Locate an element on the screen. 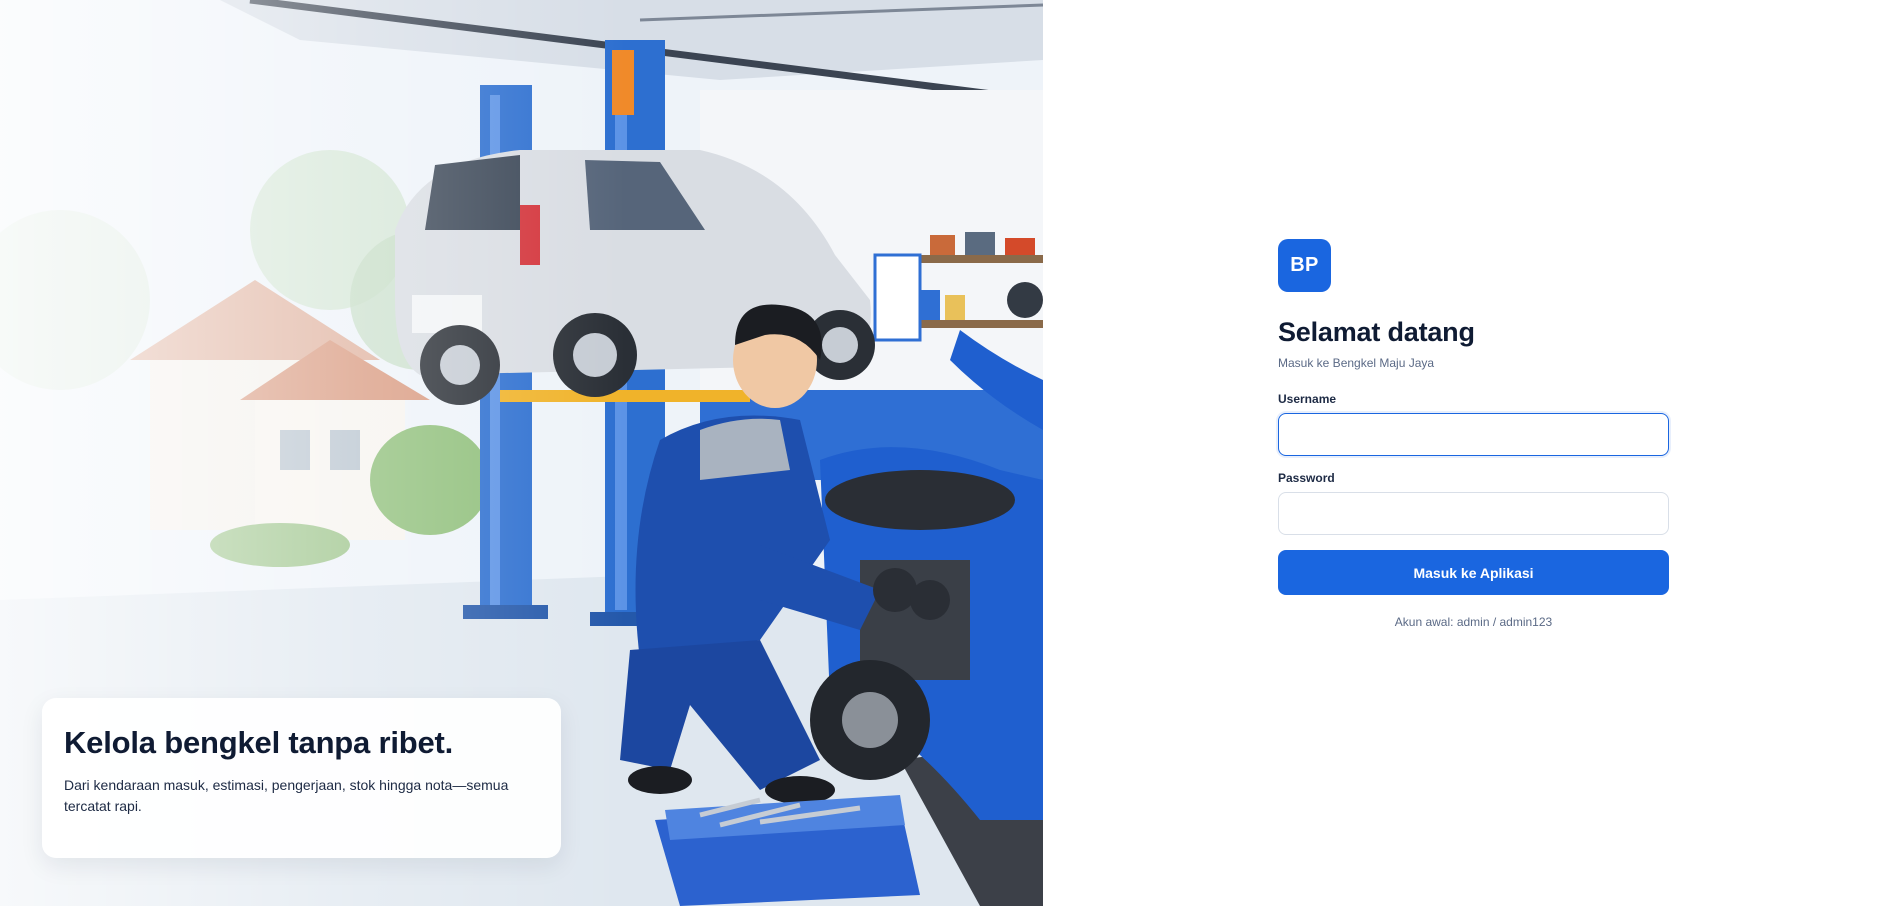 The image size is (1904, 906). password-input is located at coordinates (1473, 513).